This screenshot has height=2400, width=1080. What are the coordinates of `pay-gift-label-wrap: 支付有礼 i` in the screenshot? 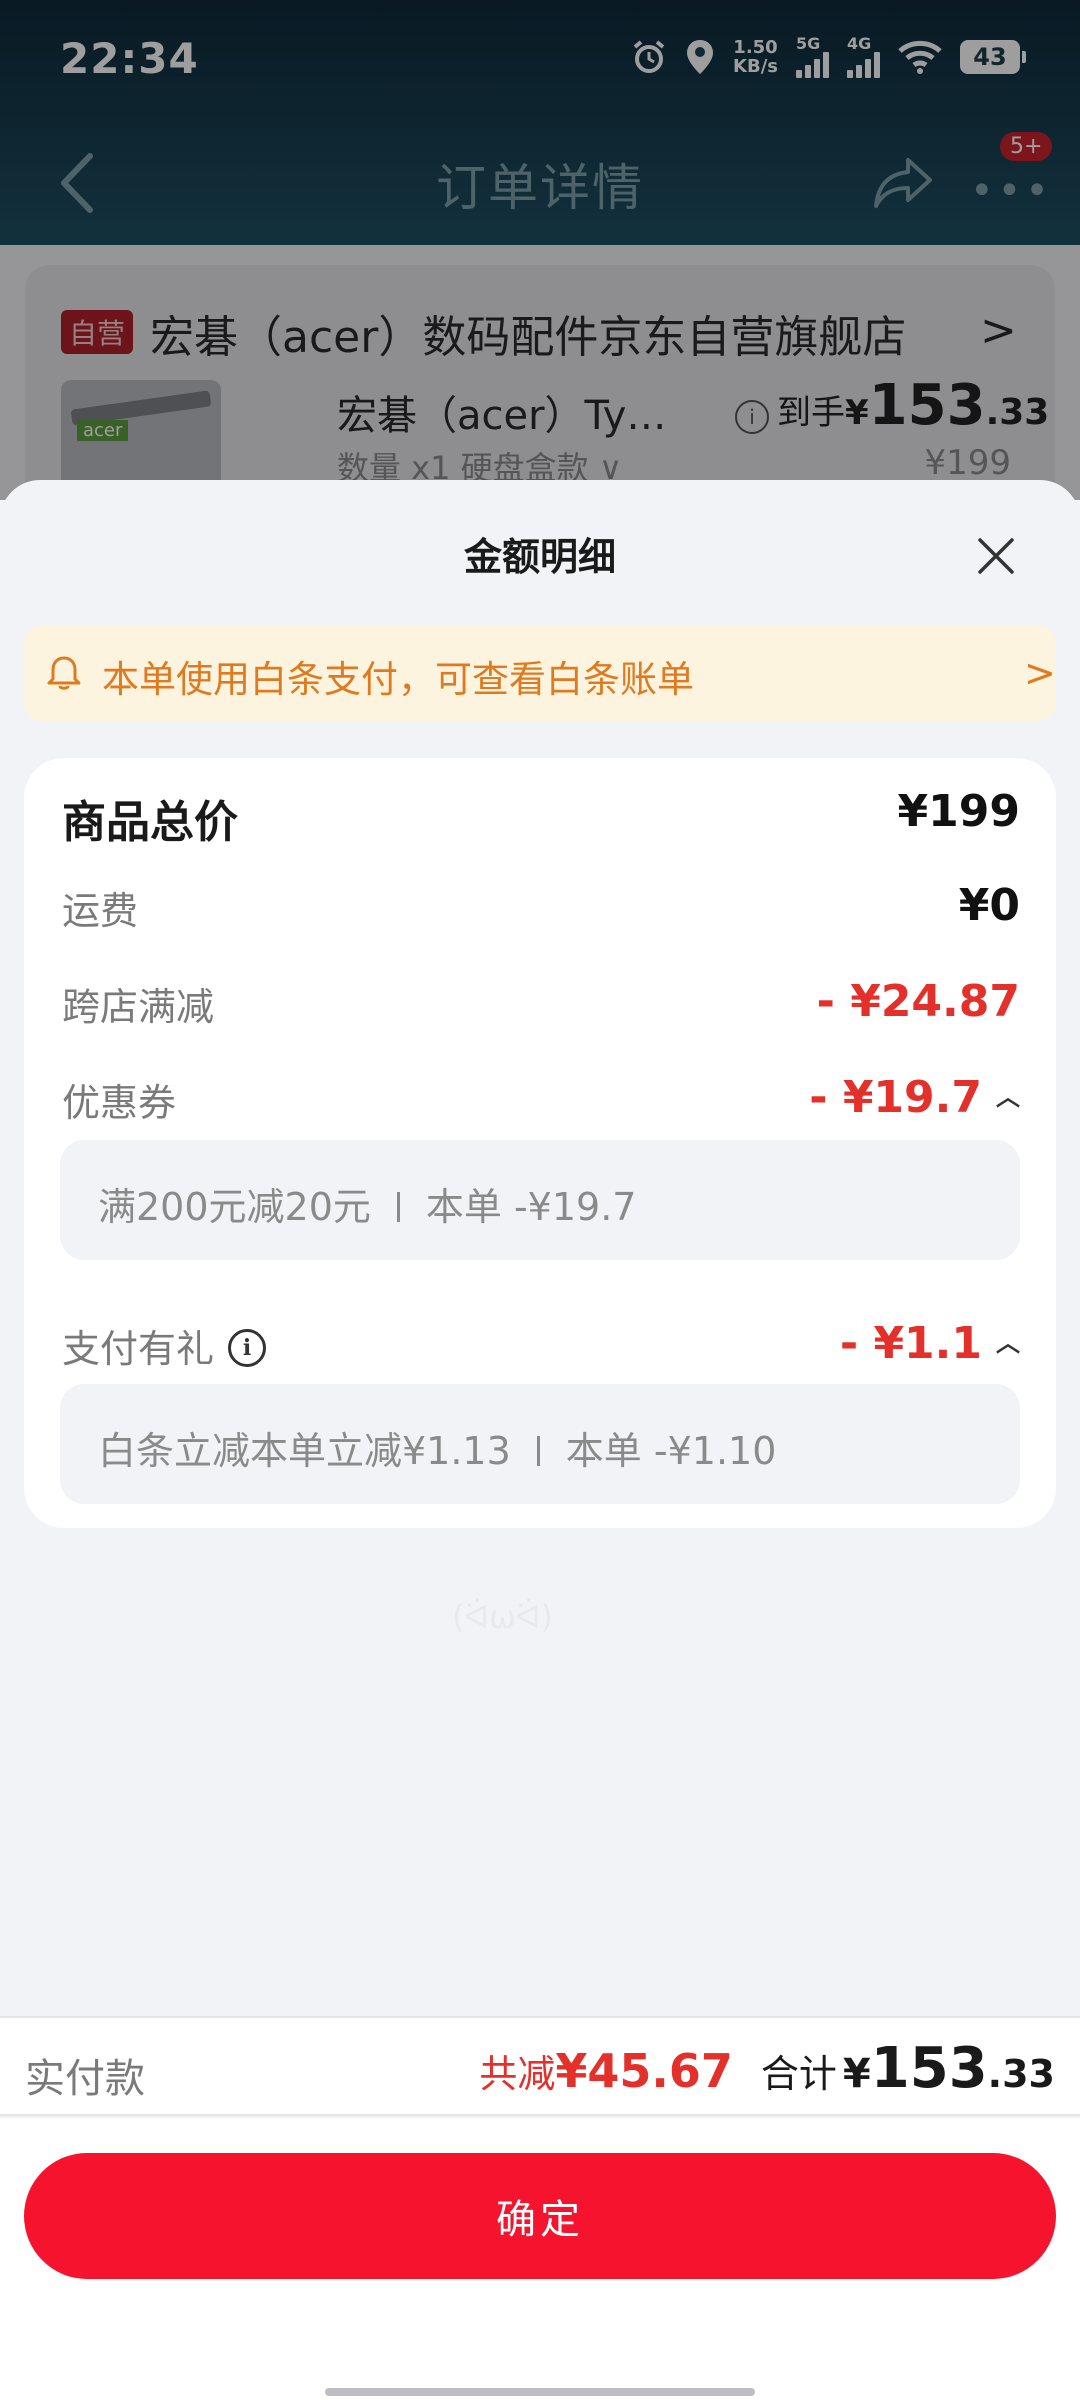 It's located at (164, 1345).